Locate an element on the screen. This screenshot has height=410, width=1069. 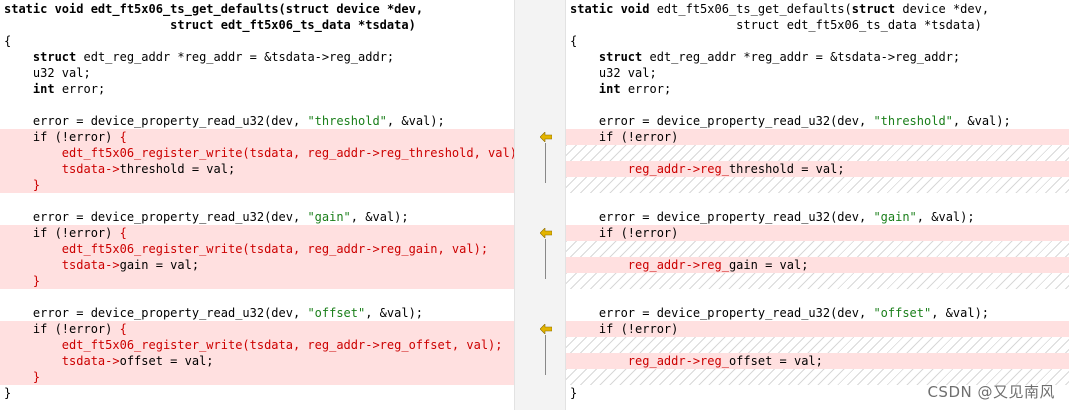
code-line: if (!error) is located at coordinates (817, 233).